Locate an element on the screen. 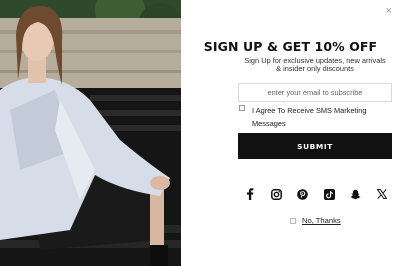 Image resolution: width=400 pixels, height=266 pixels. consent-line-2: Messages is located at coordinates (269, 123).